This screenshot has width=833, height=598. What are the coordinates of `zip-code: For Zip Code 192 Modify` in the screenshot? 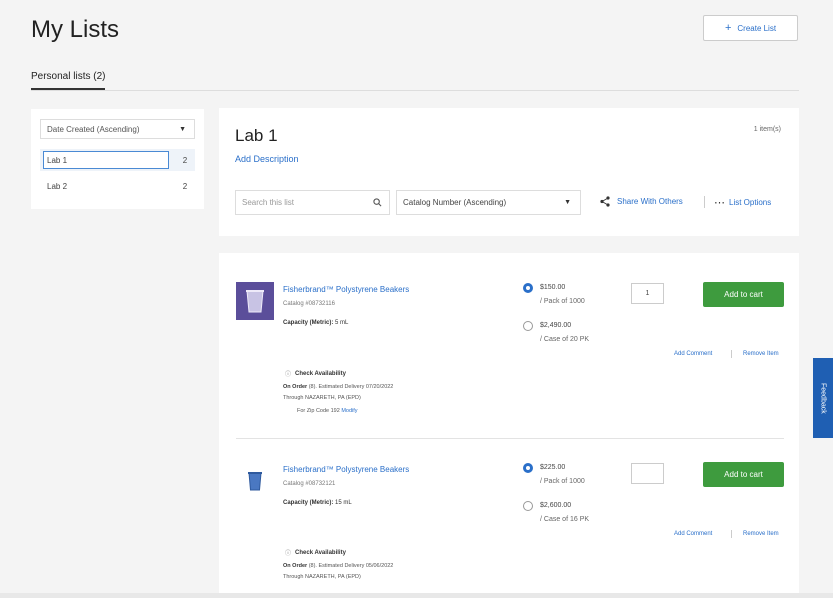 It's located at (327, 411).